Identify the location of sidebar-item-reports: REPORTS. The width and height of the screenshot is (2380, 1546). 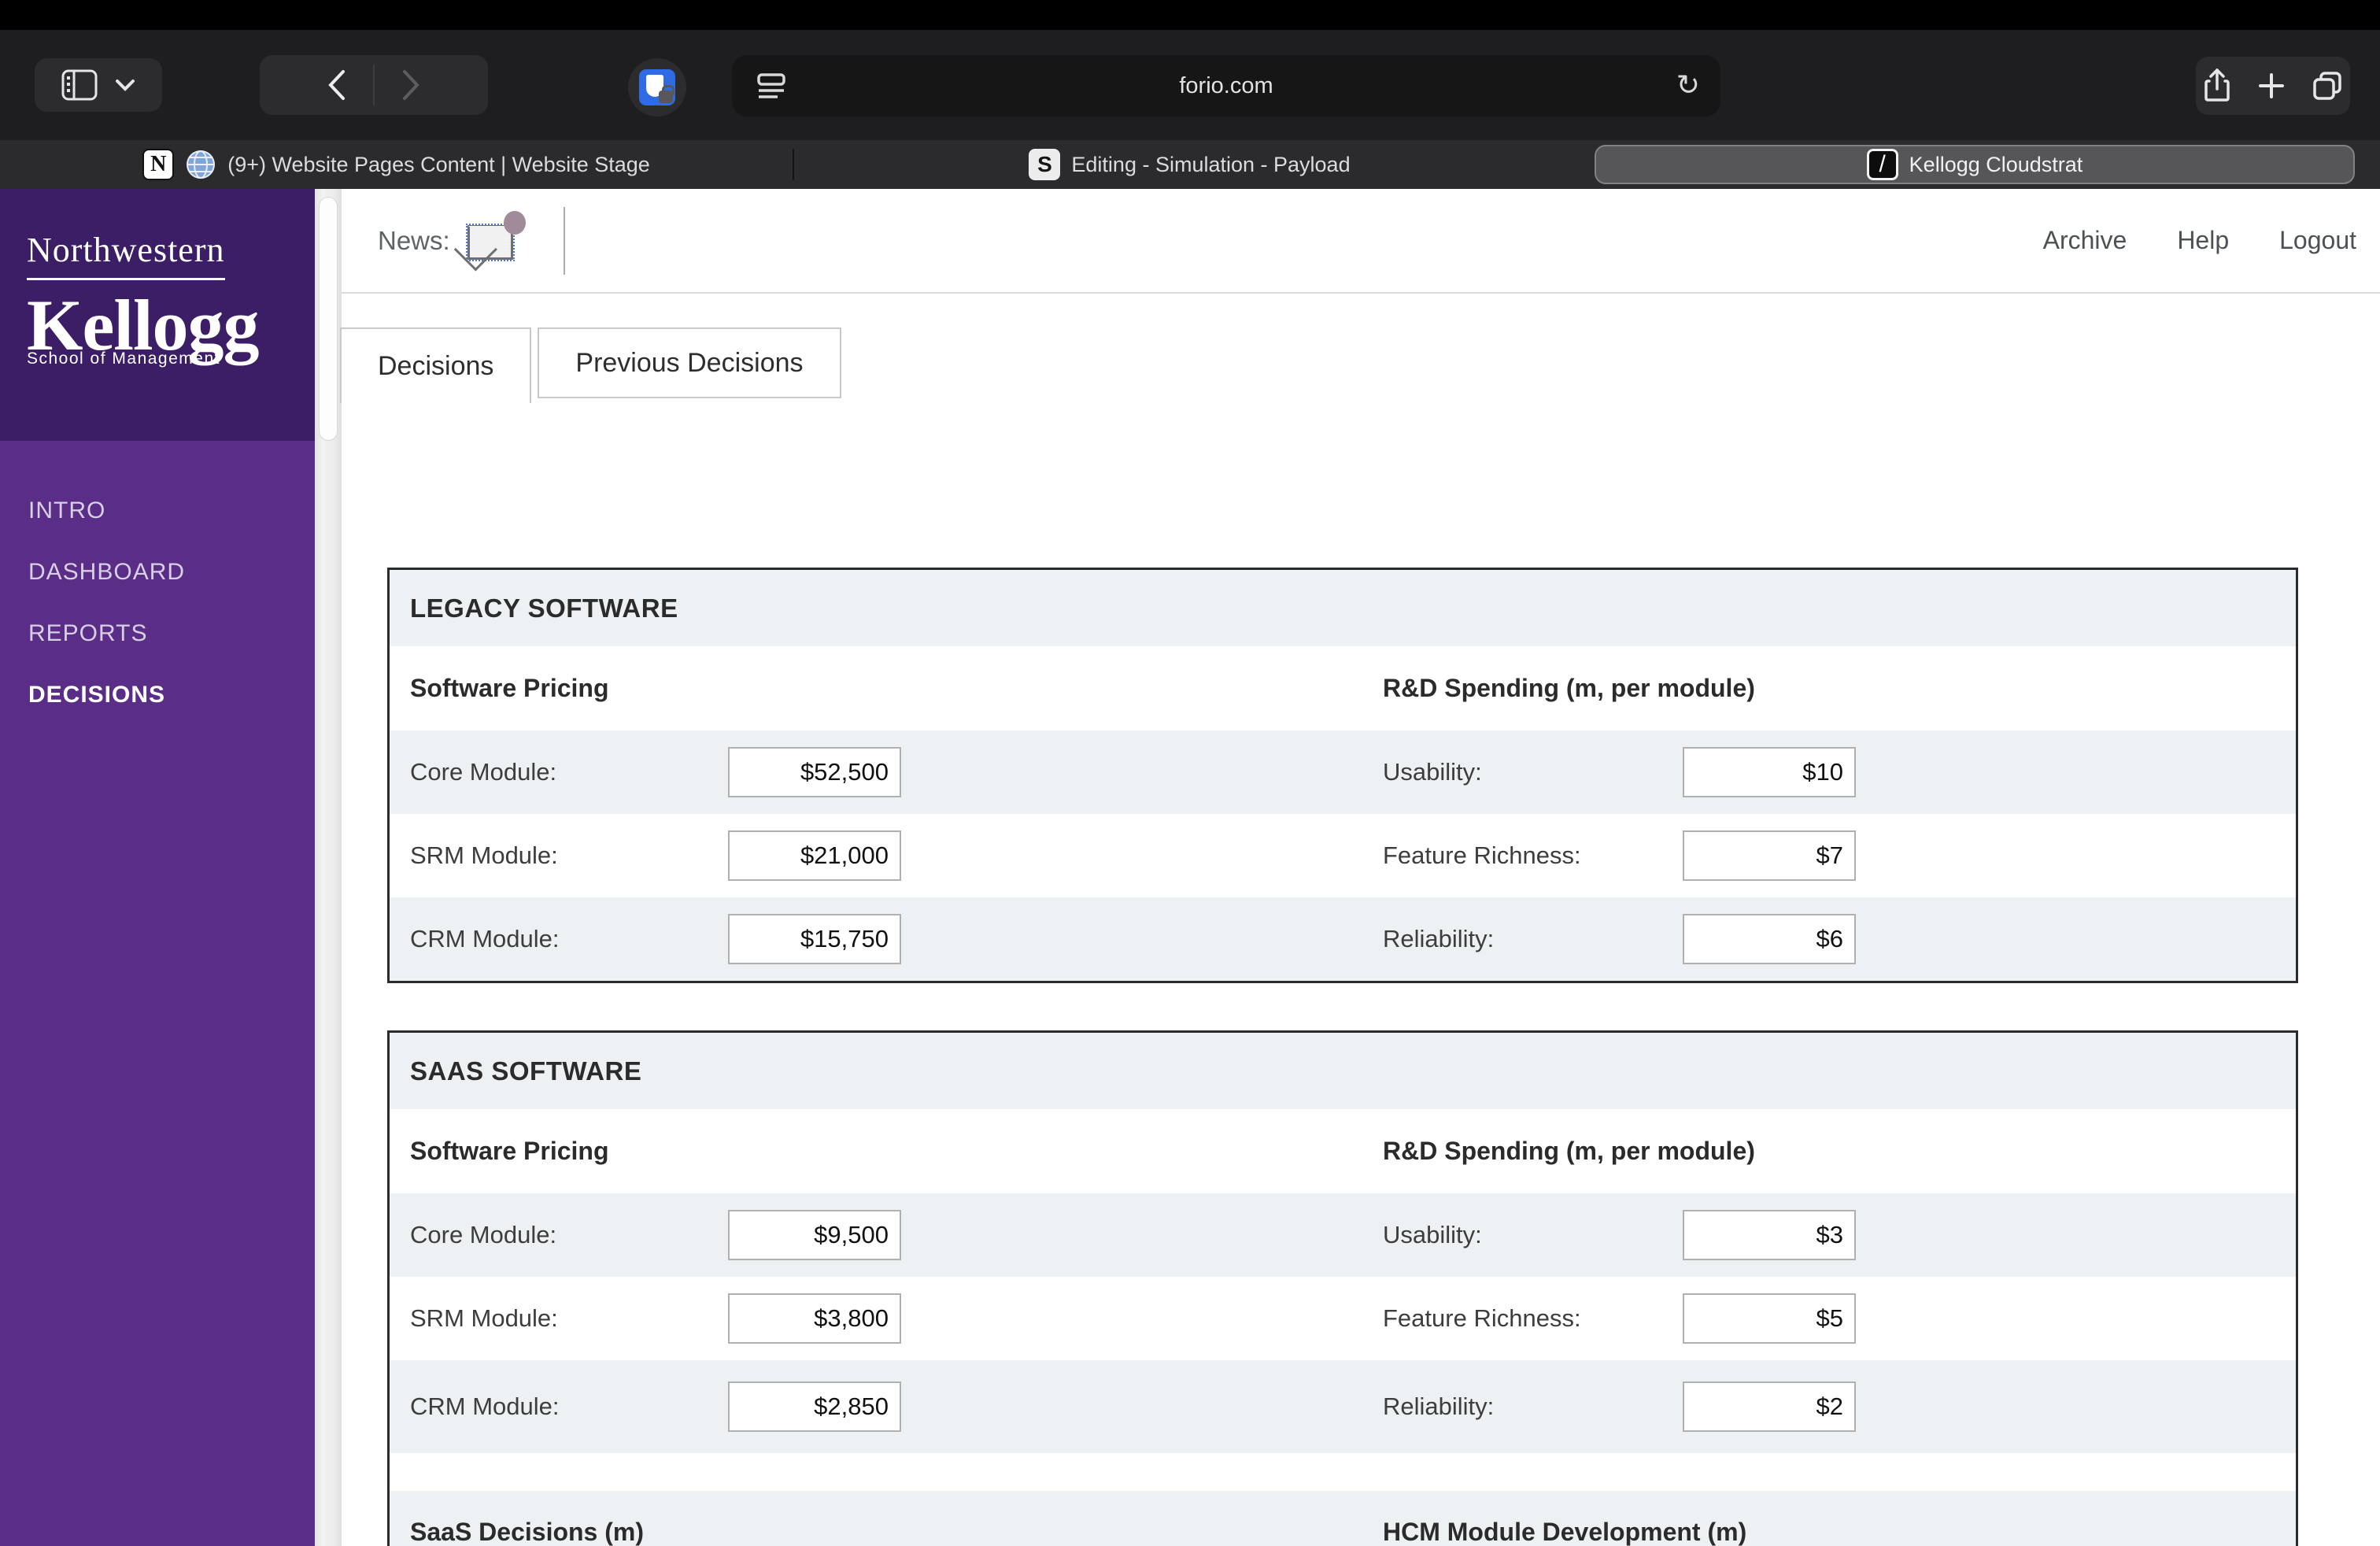
(157, 633).